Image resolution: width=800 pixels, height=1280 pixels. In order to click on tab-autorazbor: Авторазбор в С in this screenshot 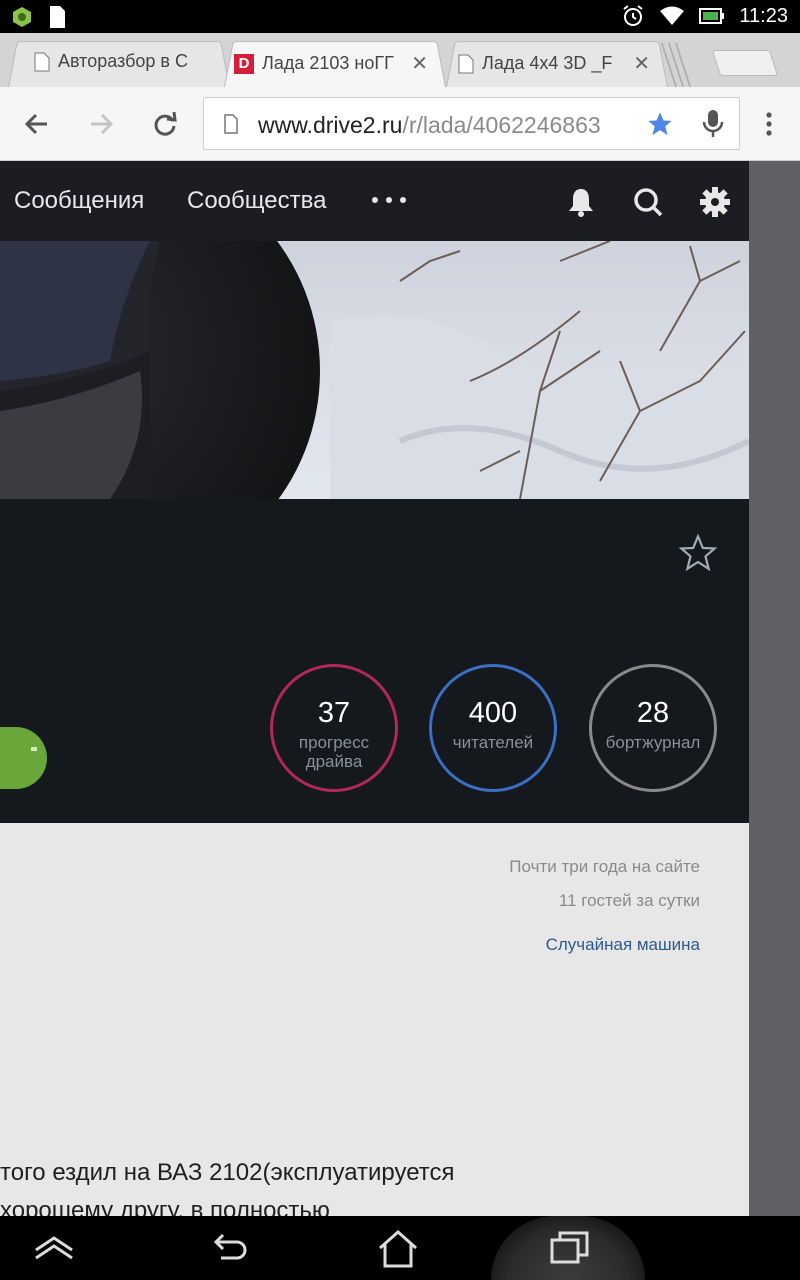, I will do `click(119, 62)`.